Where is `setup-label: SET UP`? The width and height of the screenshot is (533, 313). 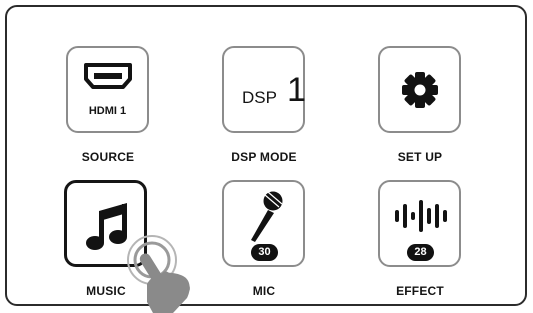
setup-label: SET UP is located at coordinates (420, 157).